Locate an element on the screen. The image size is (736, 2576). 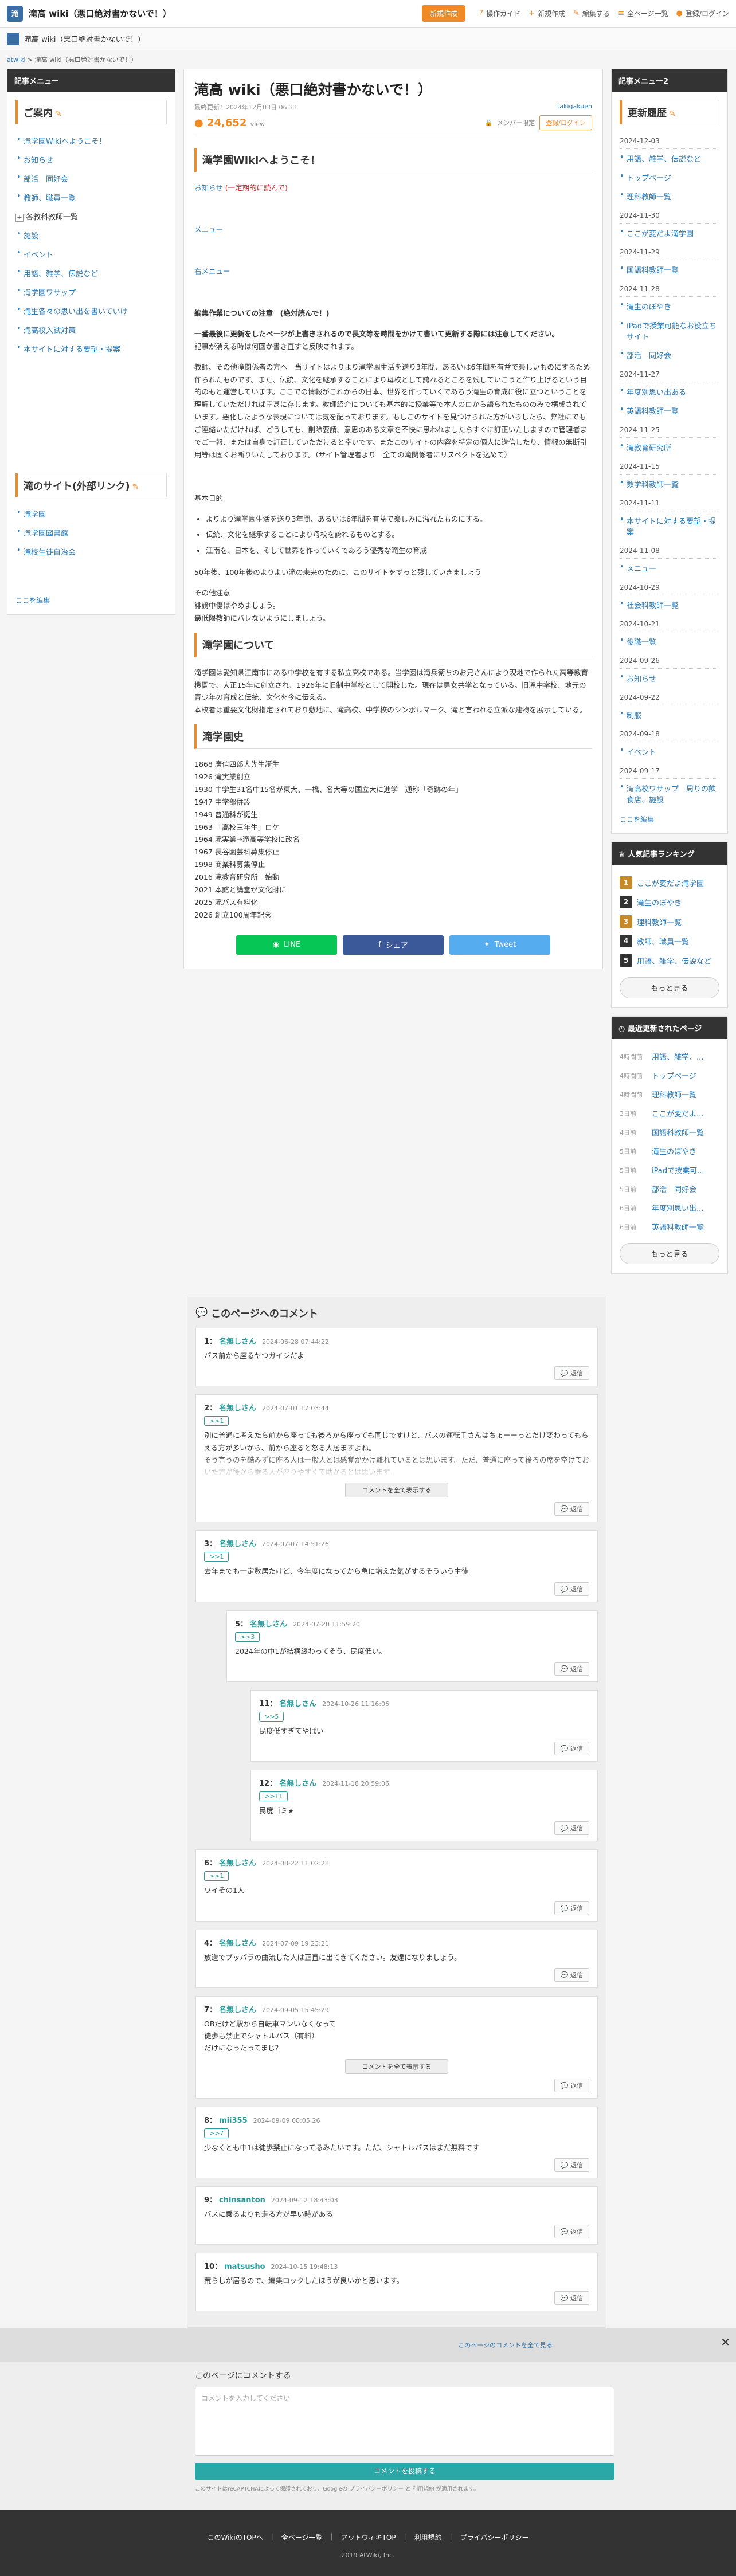
guide-item: 滝学園ワサップ is located at coordinates (91, 292).